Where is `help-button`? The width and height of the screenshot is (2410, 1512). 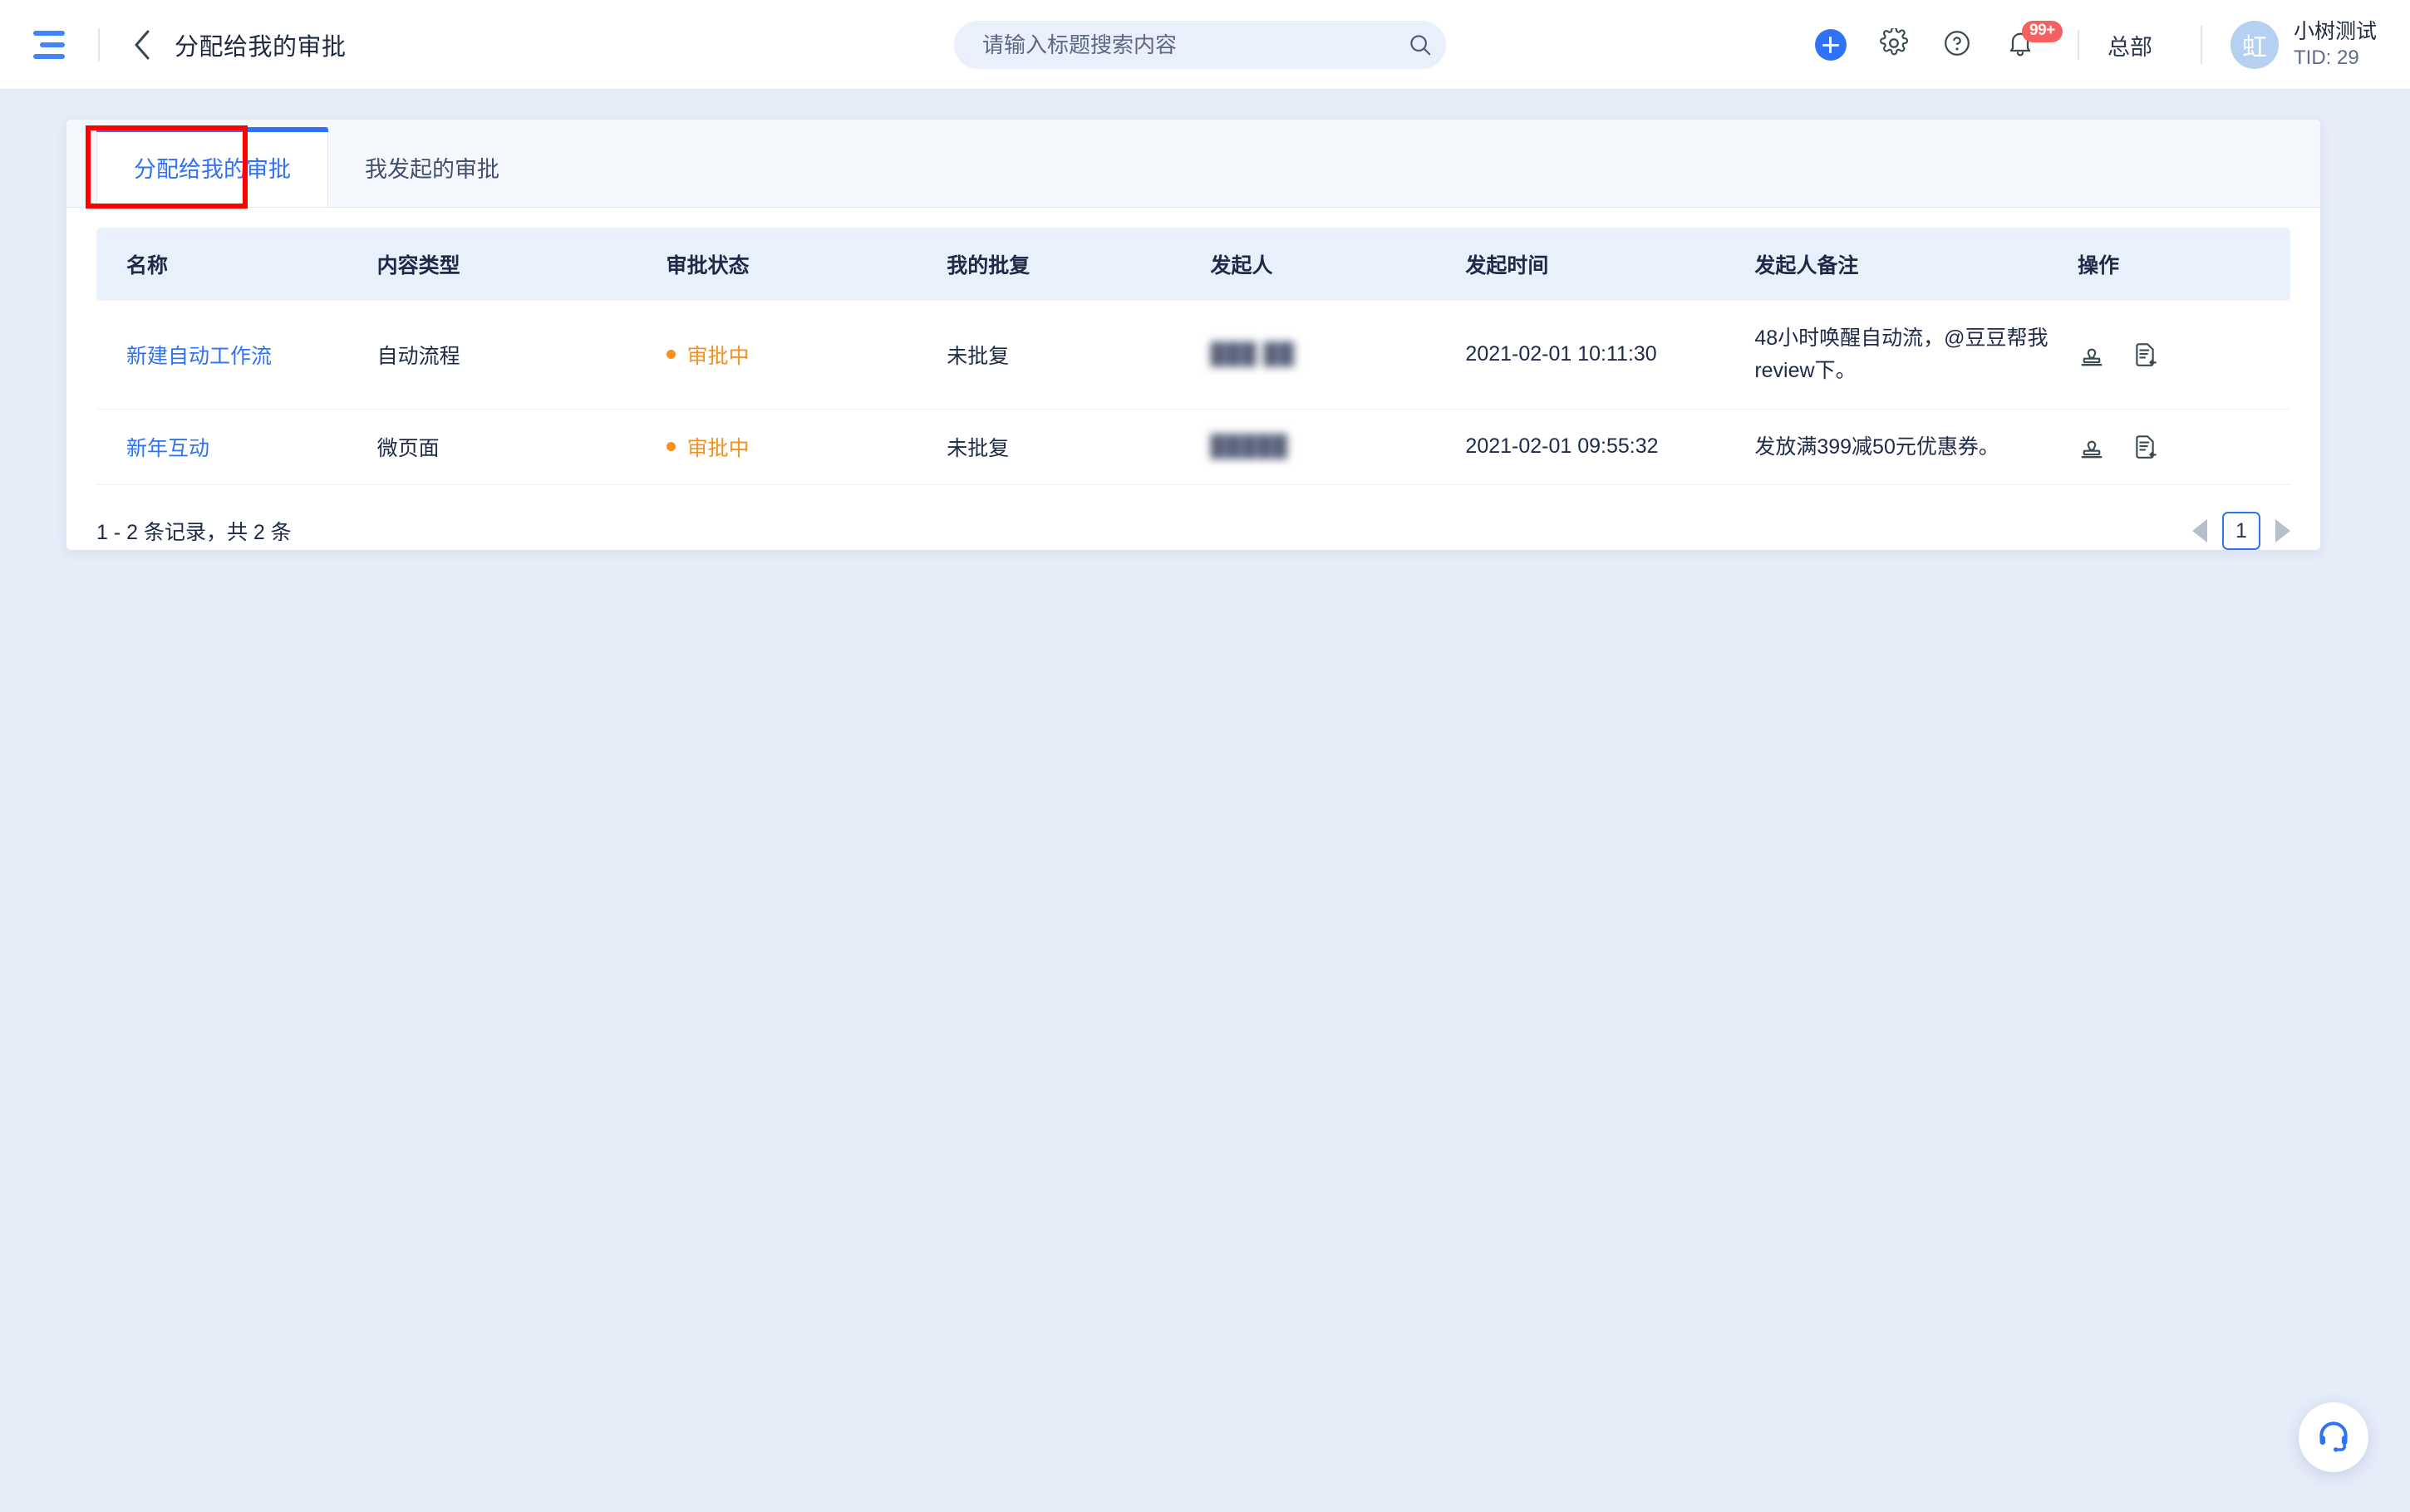
help-button is located at coordinates (1957, 45).